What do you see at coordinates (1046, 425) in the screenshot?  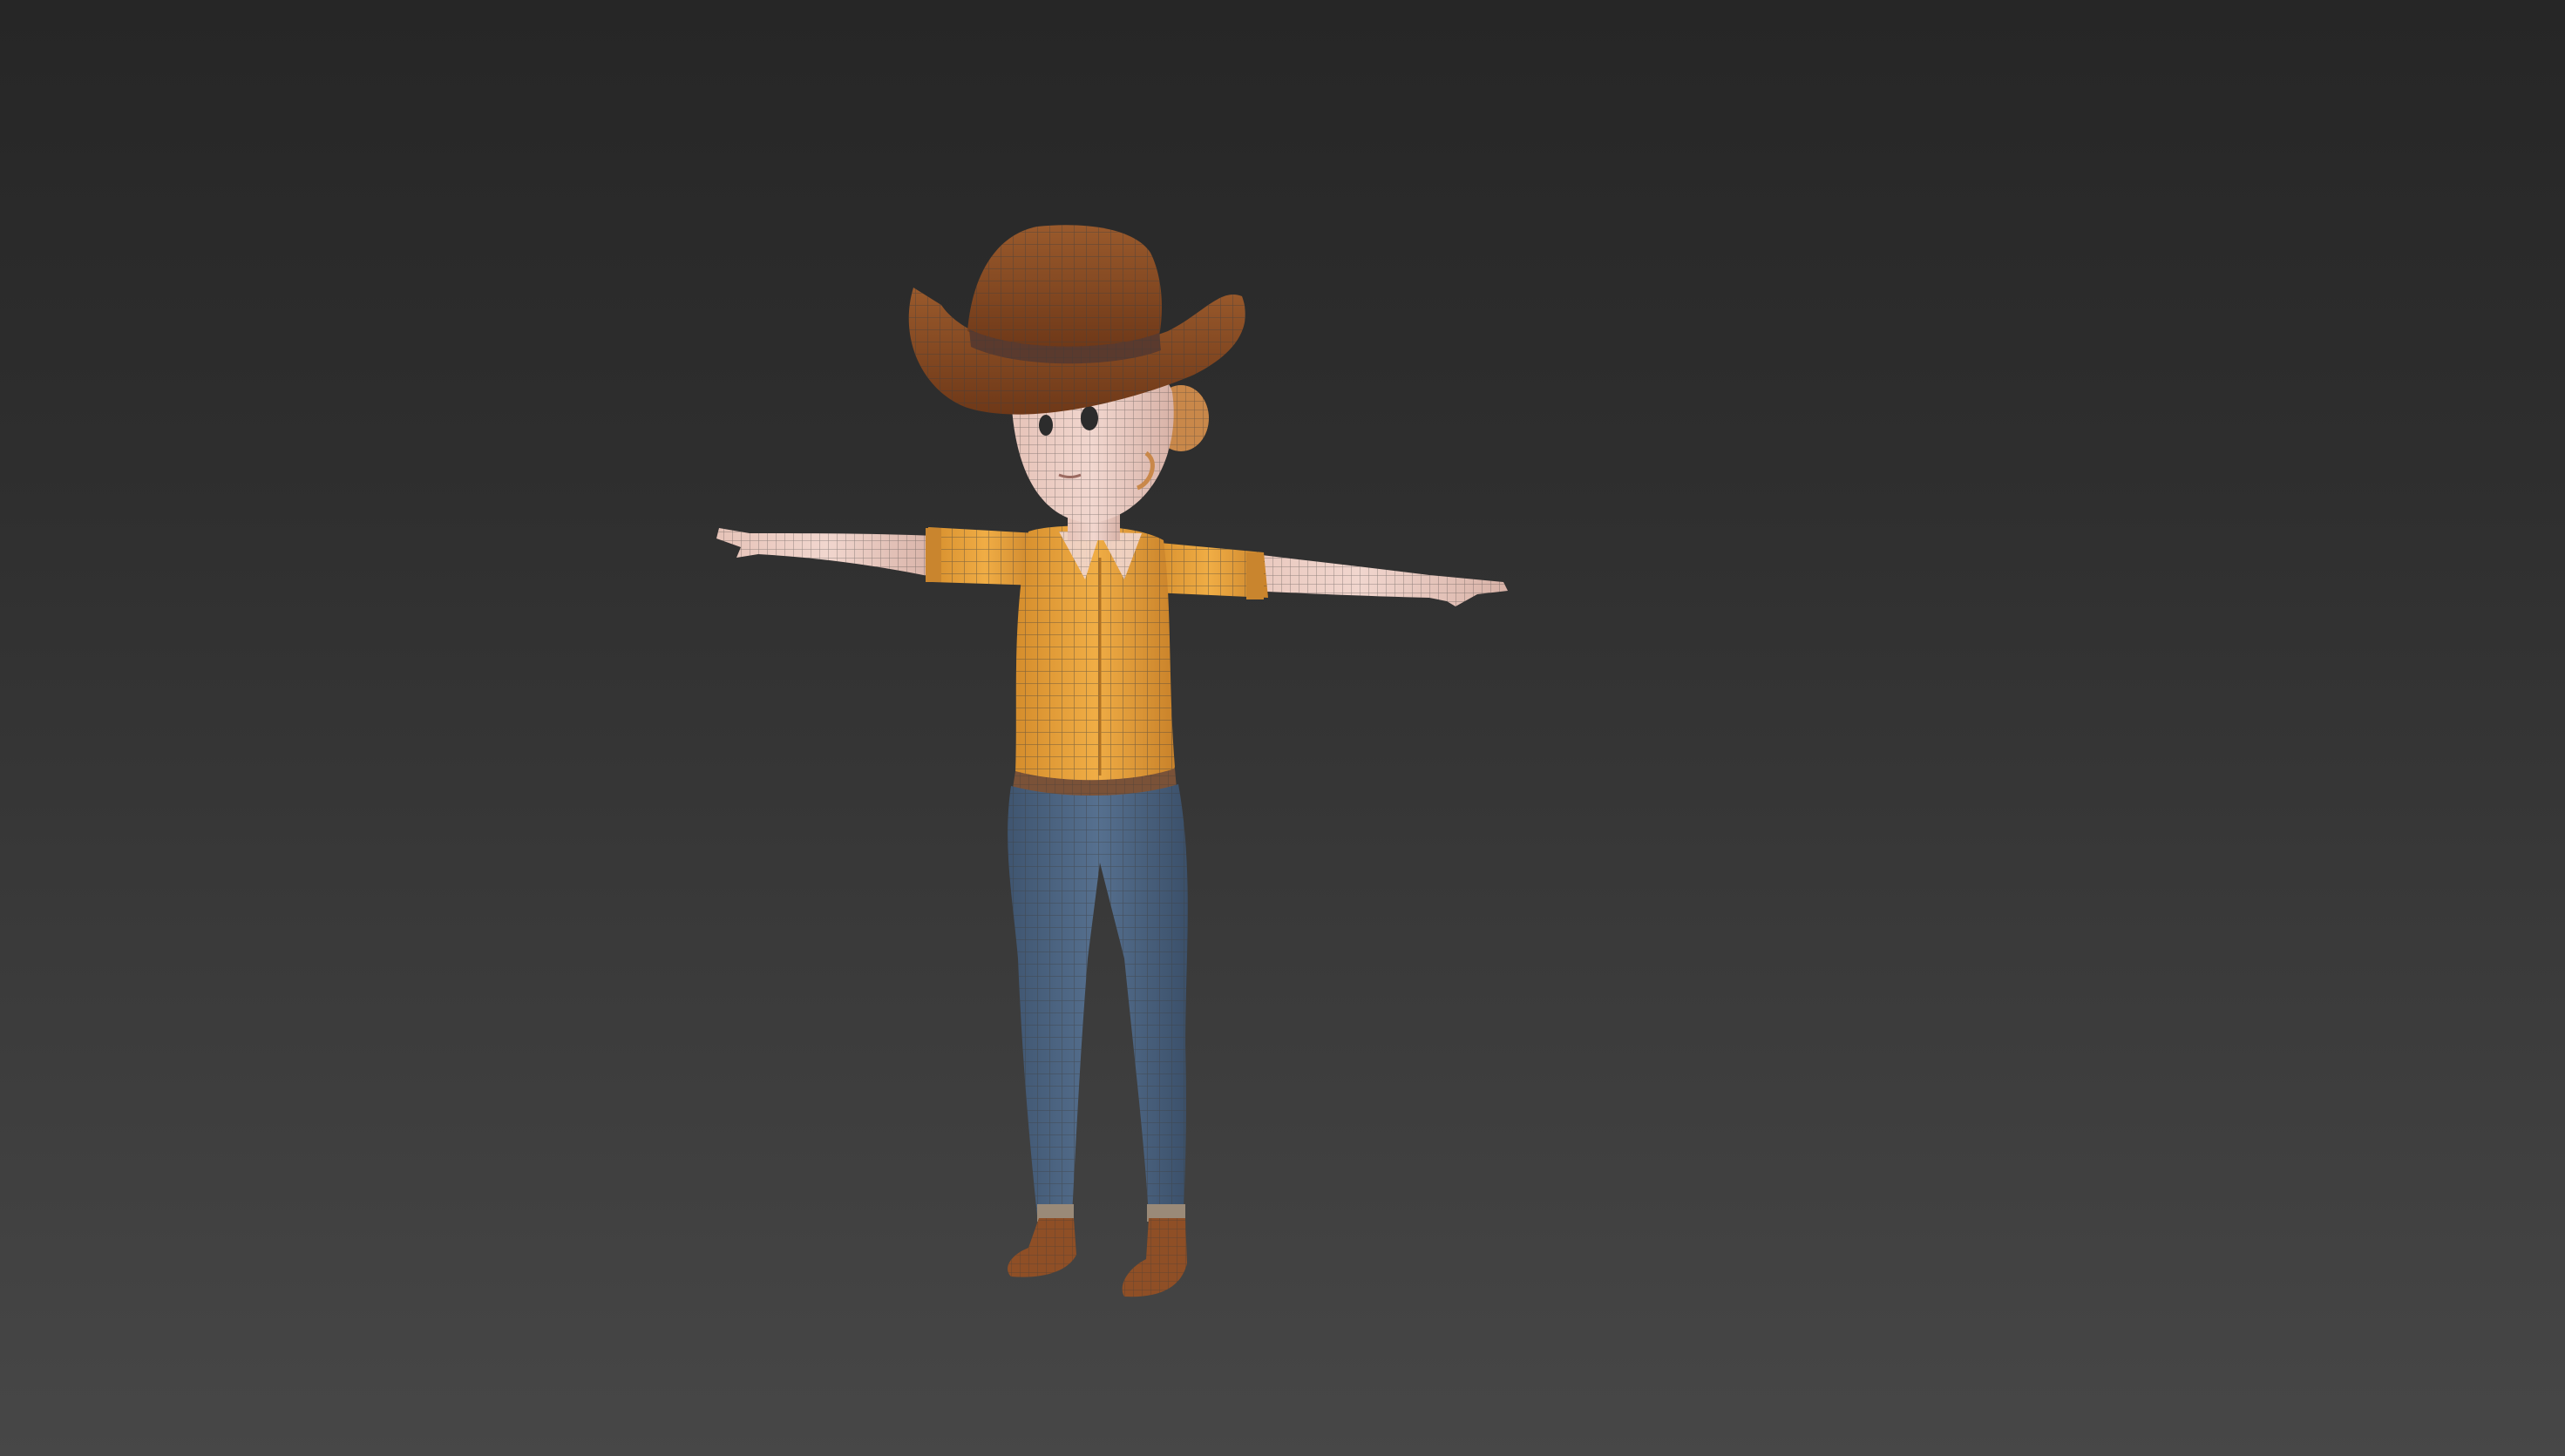 I see `eye-left` at bounding box center [1046, 425].